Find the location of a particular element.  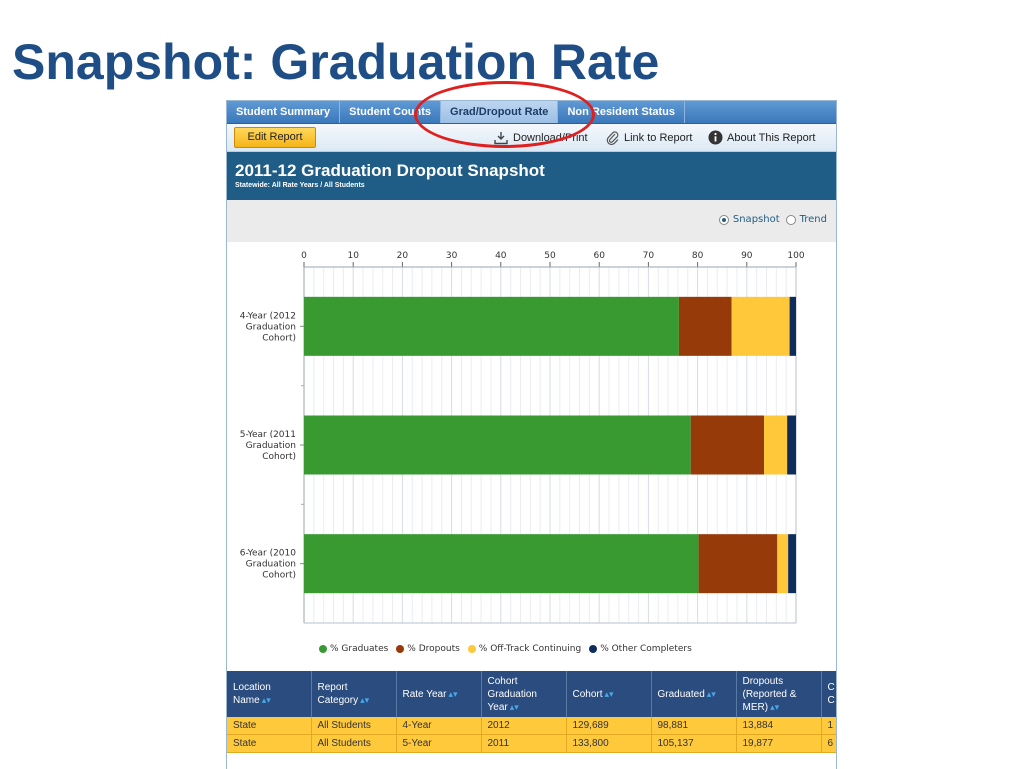

table-cell: 6 is located at coordinates (828, 743).